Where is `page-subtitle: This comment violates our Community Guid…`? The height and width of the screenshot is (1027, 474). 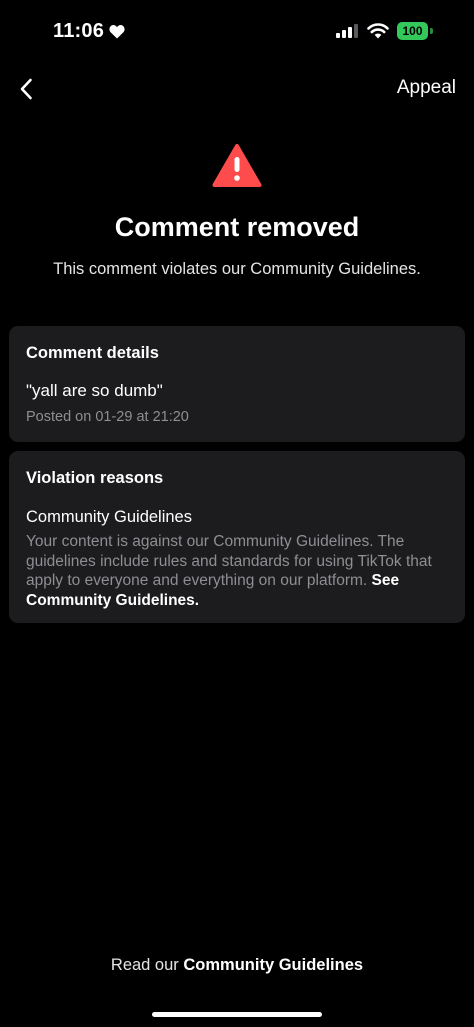
page-subtitle: This comment violates our Community Guid… is located at coordinates (237, 269).